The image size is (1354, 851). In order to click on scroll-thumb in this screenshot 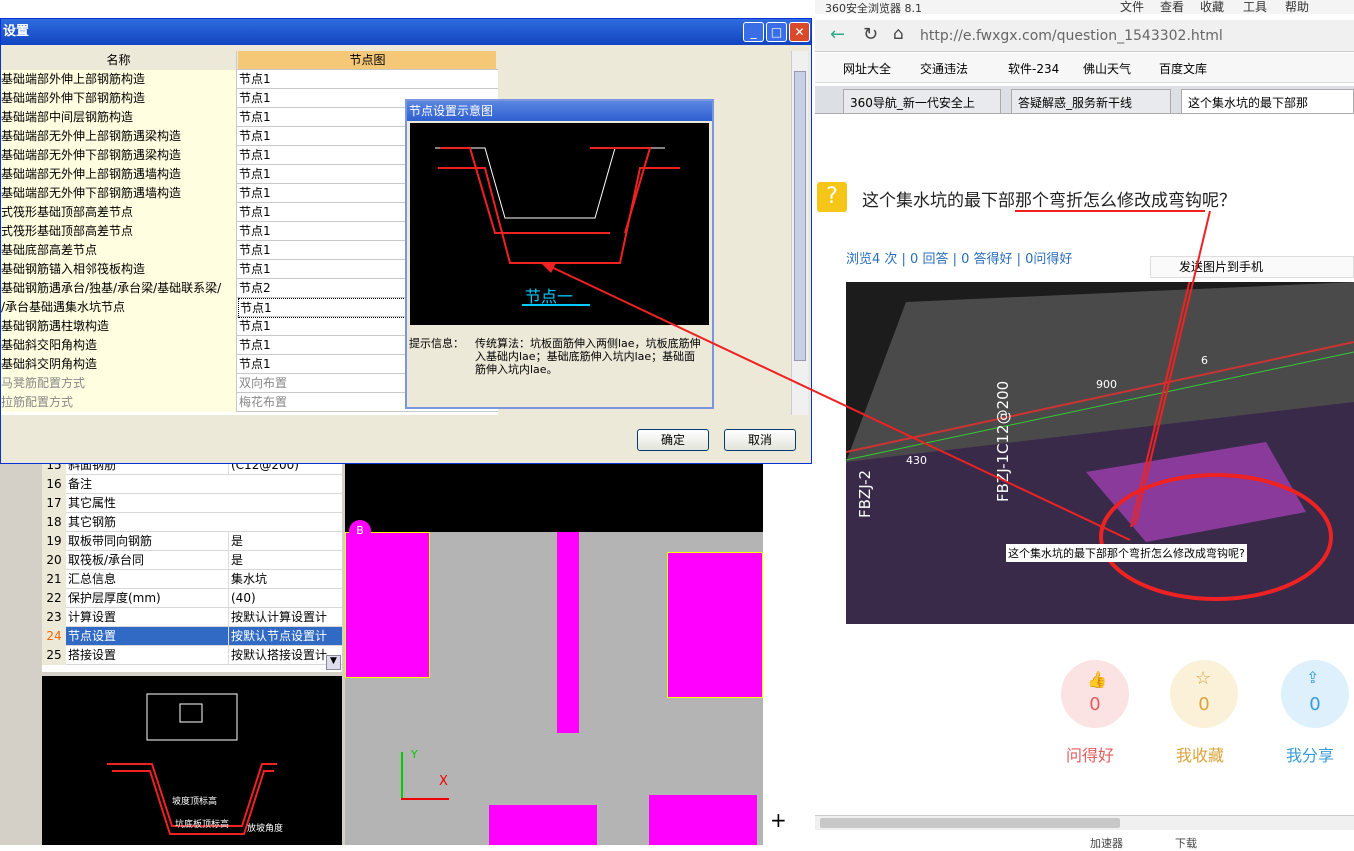, I will do `click(970, 823)`.